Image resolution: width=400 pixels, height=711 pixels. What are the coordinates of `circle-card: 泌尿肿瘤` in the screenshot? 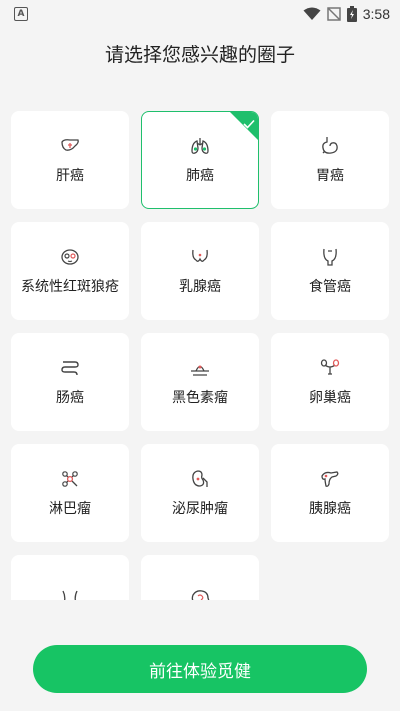 It's located at (200, 493).